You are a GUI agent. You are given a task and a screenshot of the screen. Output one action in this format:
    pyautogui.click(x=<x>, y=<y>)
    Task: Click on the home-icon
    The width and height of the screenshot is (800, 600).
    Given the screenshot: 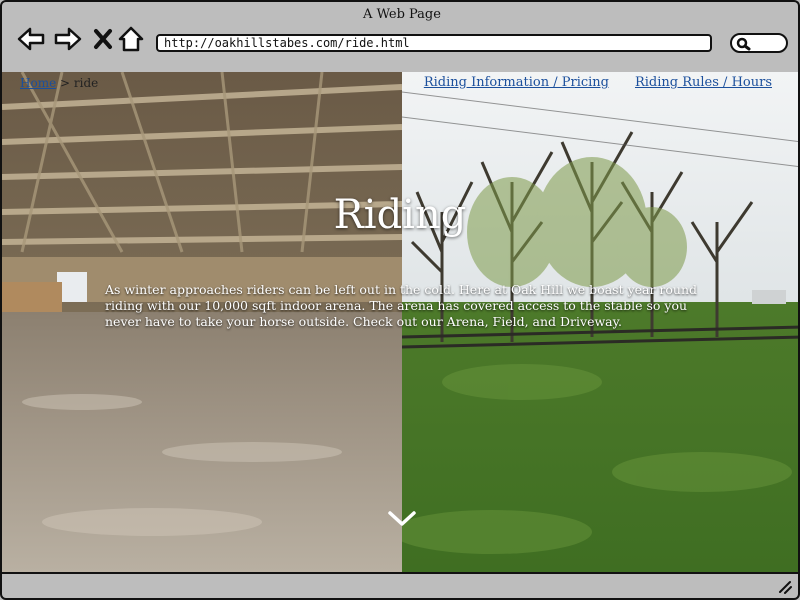 What is the action you would take?
    pyautogui.click(x=131, y=39)
    